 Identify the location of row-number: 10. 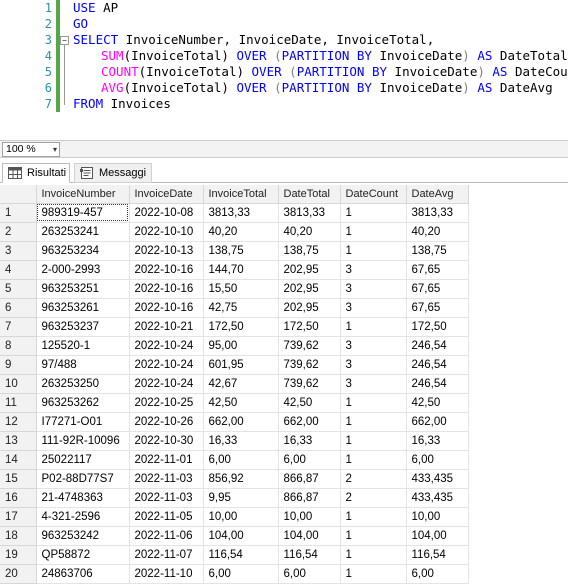
(18, 384).